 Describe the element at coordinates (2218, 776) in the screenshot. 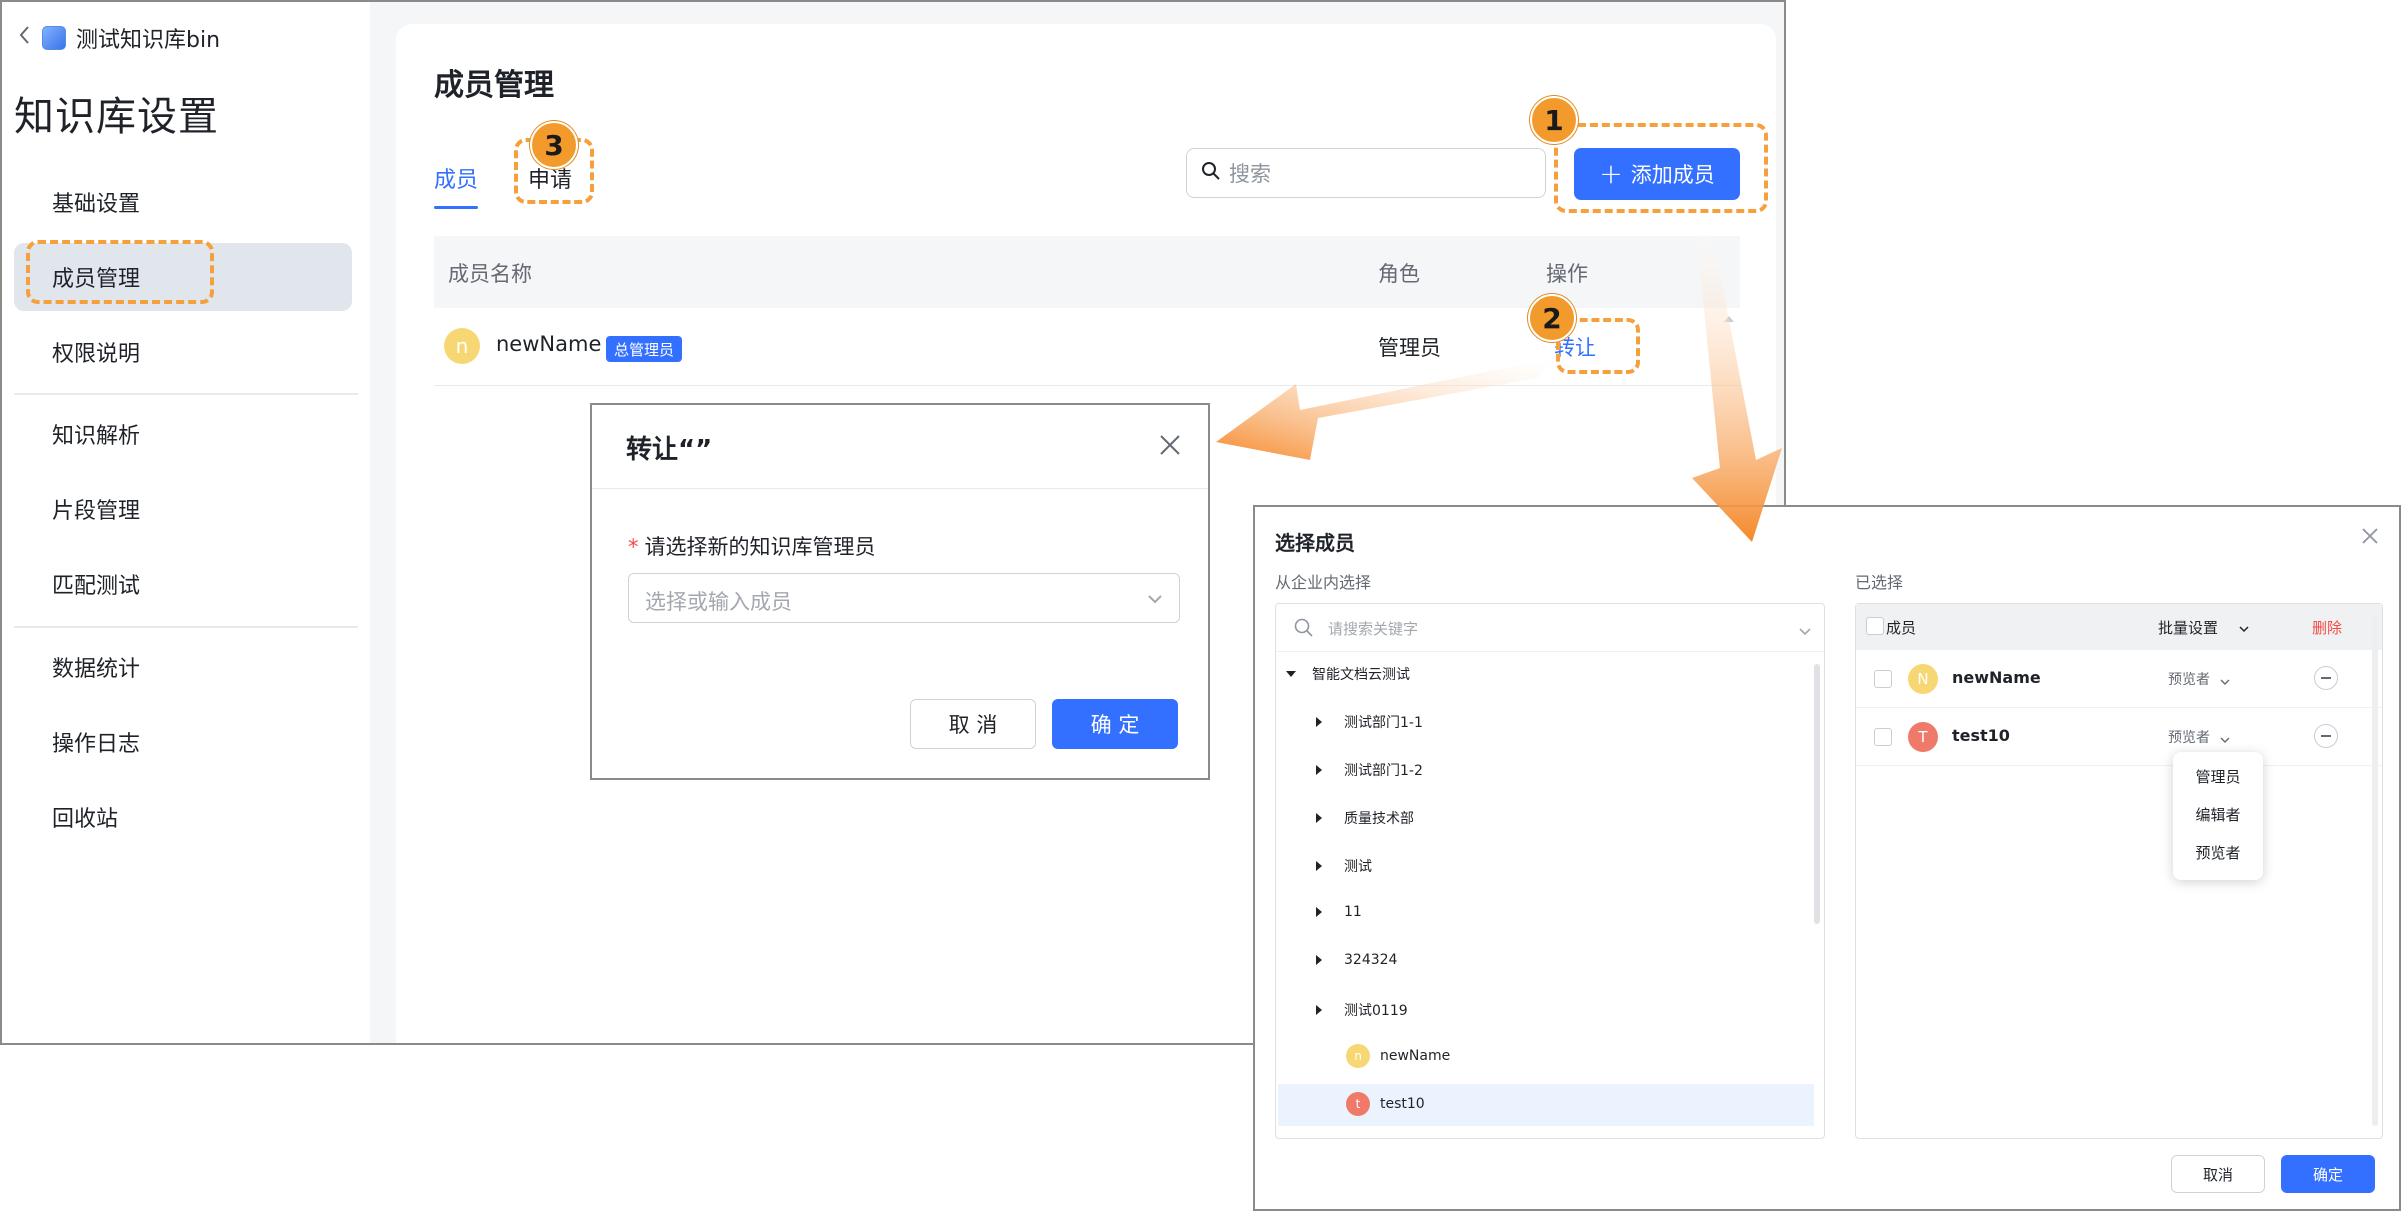

I see `role-option-admin: 管理员` at that location.